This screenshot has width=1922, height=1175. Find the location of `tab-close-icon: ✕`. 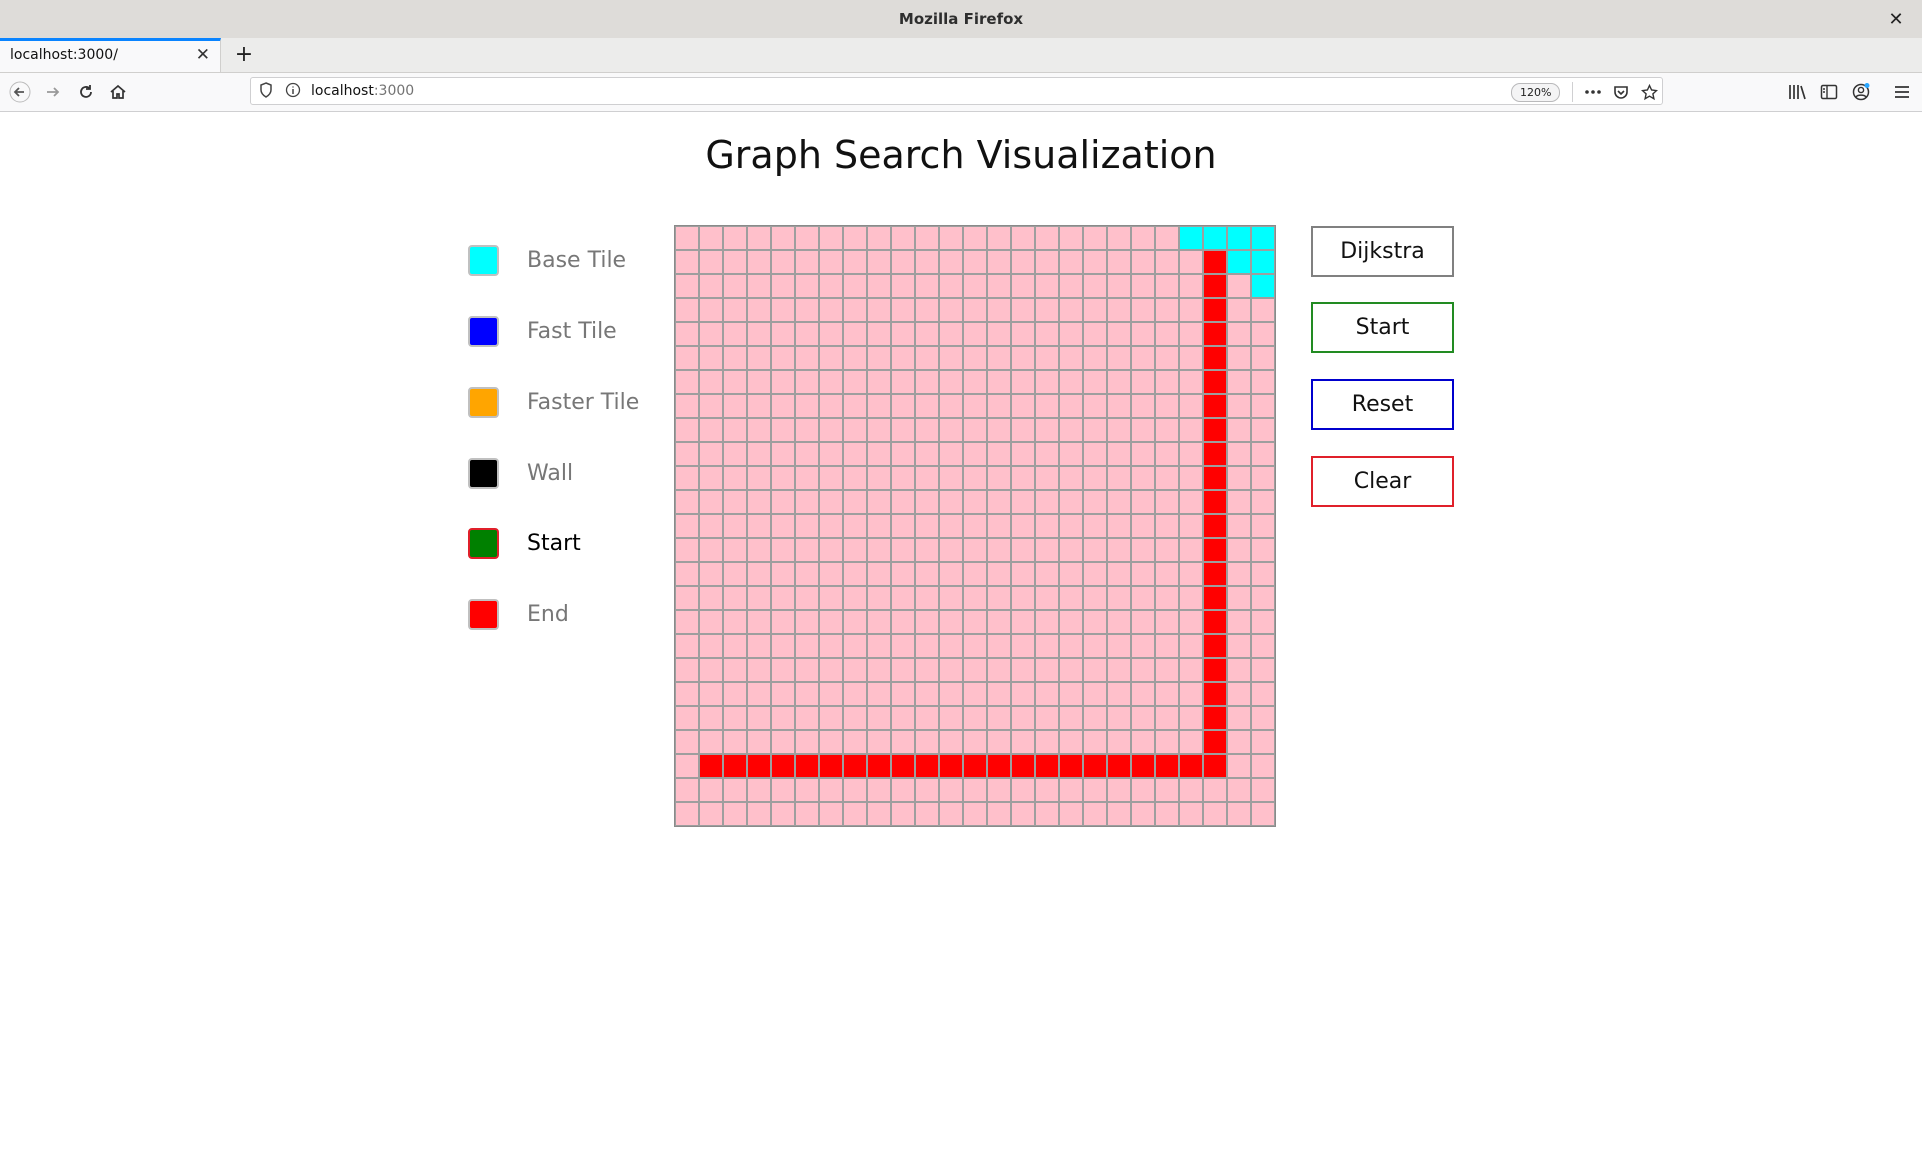

tab-close-icon: ✕ is located at coordinates (203, 55).